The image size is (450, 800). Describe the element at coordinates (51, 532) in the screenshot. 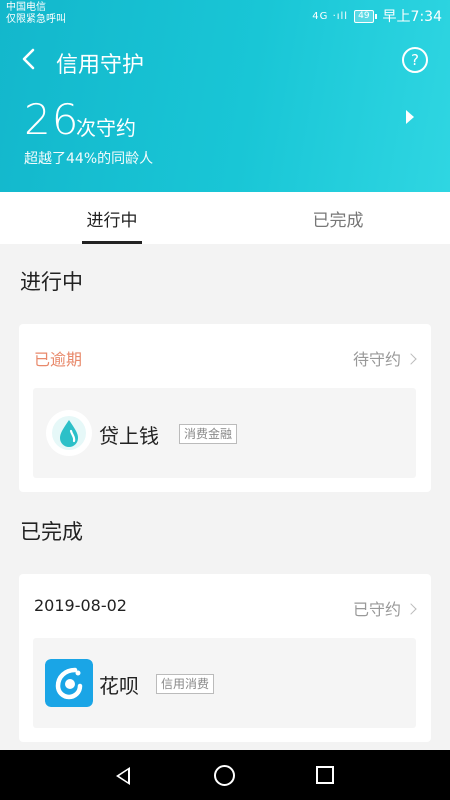

I see `section-title-completed: 已完成` at that location.